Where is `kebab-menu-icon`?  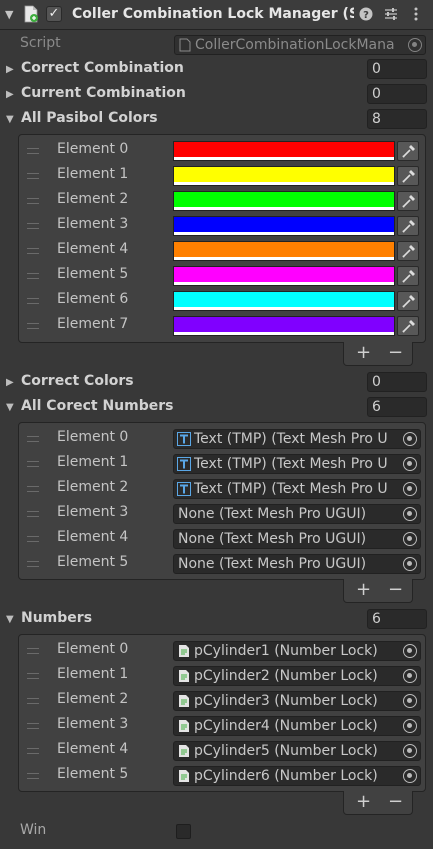 kebab-menu-icon is located at coordinates (416, 14).